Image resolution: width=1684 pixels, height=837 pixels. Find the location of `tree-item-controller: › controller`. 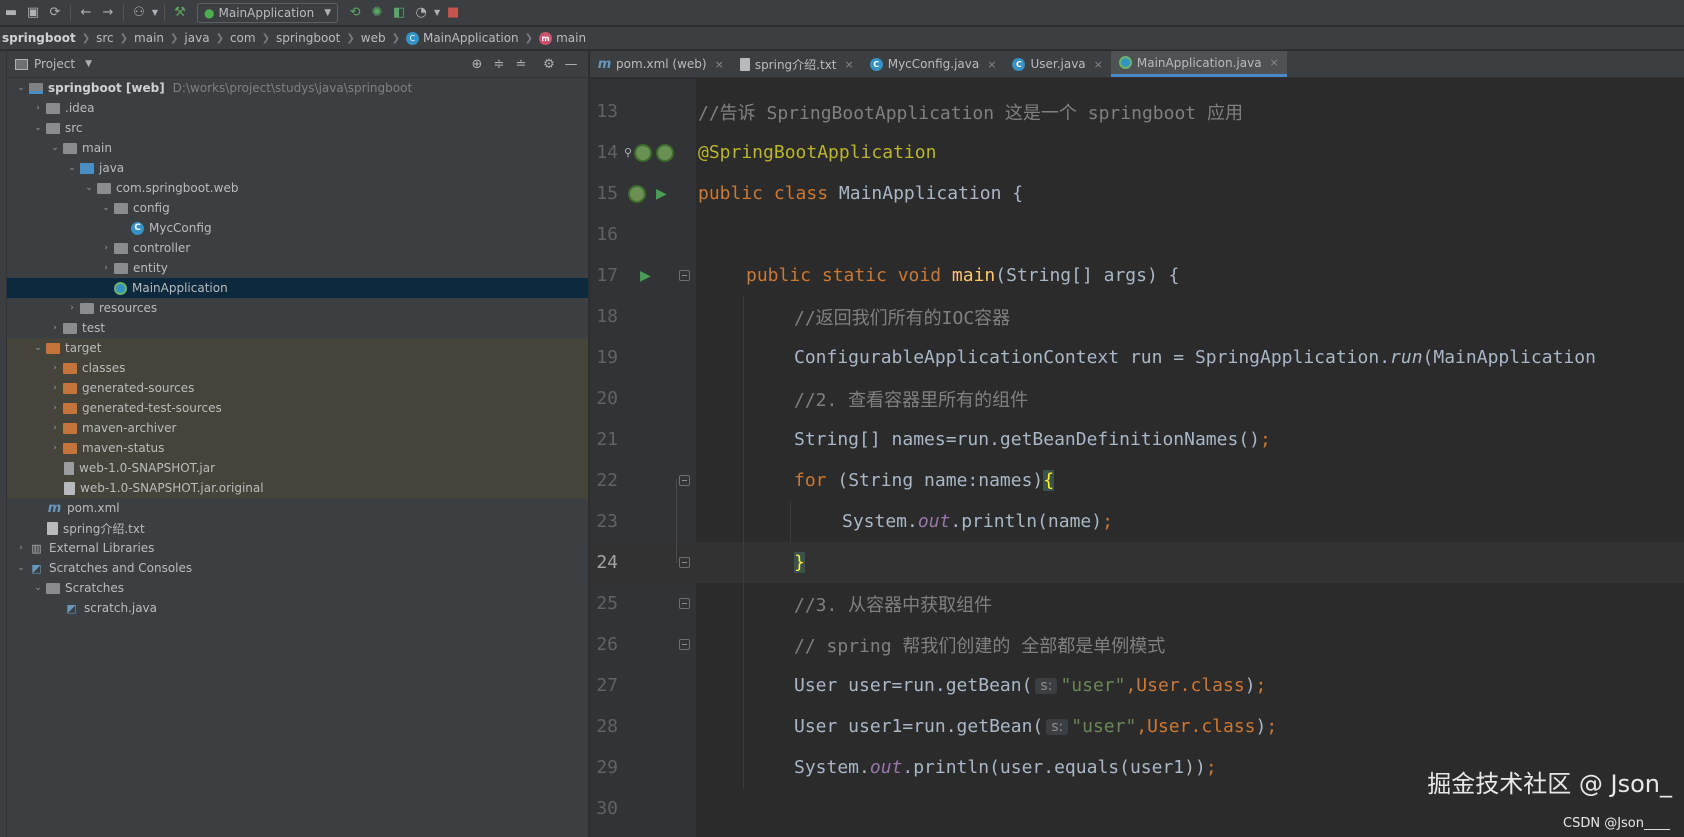

tree-item-controller: › controller is located at coordinates (297, 248).